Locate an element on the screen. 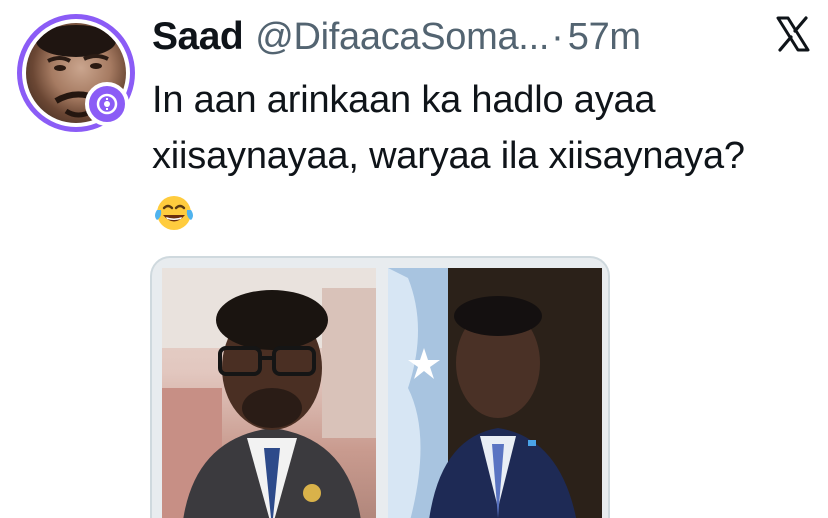 This screenshot has width=828, height=518. tweet-text-line: xiisaynayaa, waryaa ila xiisaynaya? is located at coordinates (448, 156).